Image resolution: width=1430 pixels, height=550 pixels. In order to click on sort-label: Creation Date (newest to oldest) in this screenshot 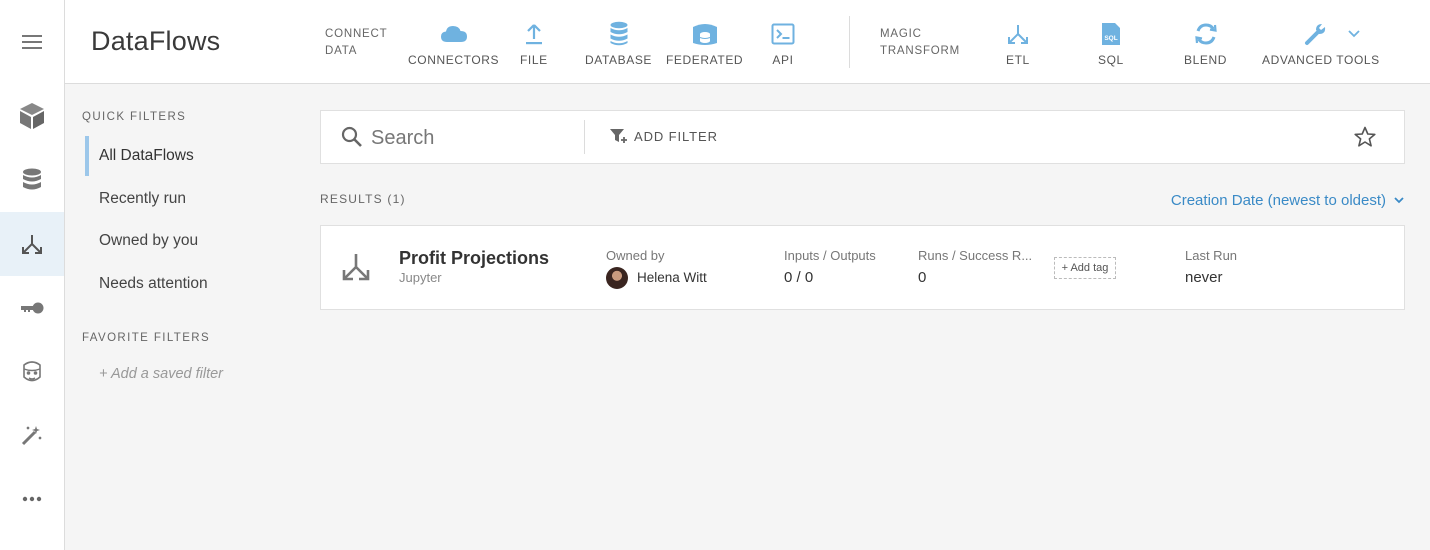, I will do `click(1278, 200)`.